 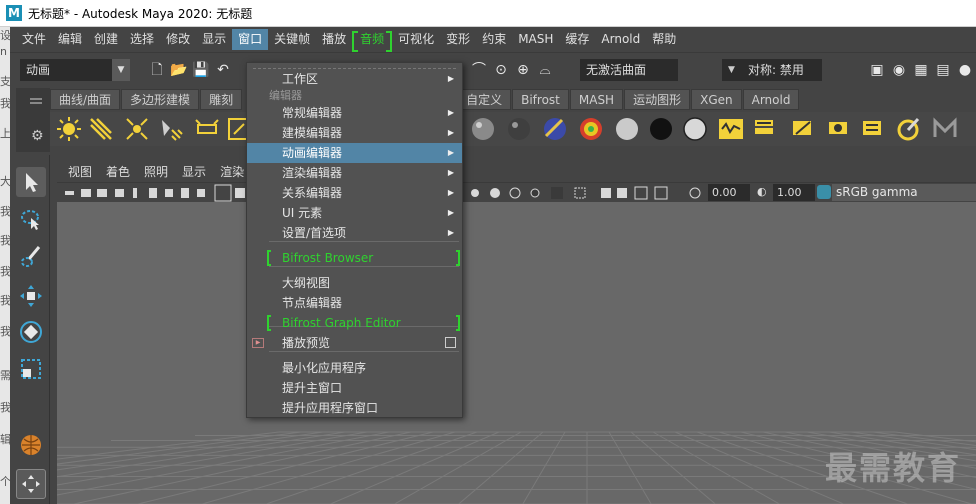 What do you see at coordinates (484, 99) in the screenshot?
I see `shelf-tab: 自定义` at bounding box center [484, 99].